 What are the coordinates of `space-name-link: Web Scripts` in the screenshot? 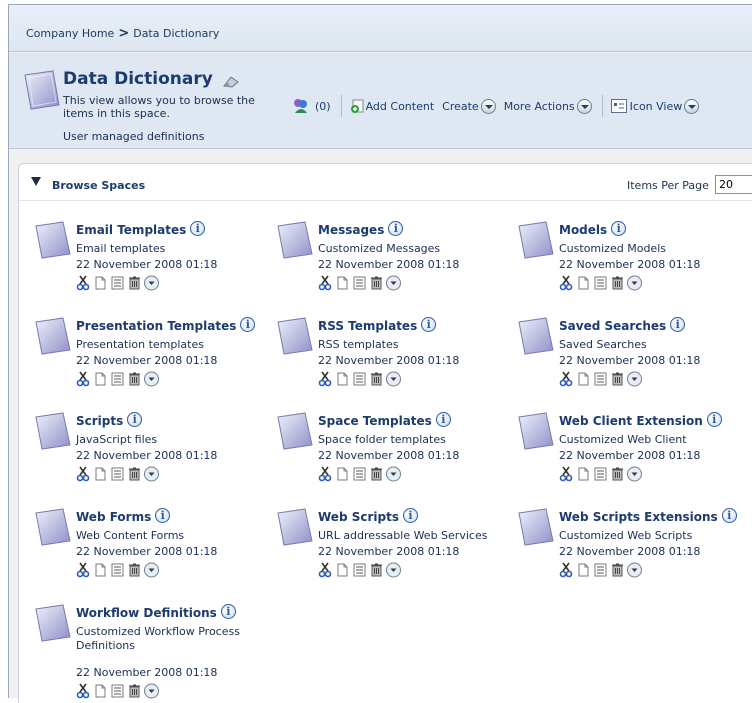 It's located at (358, 517).